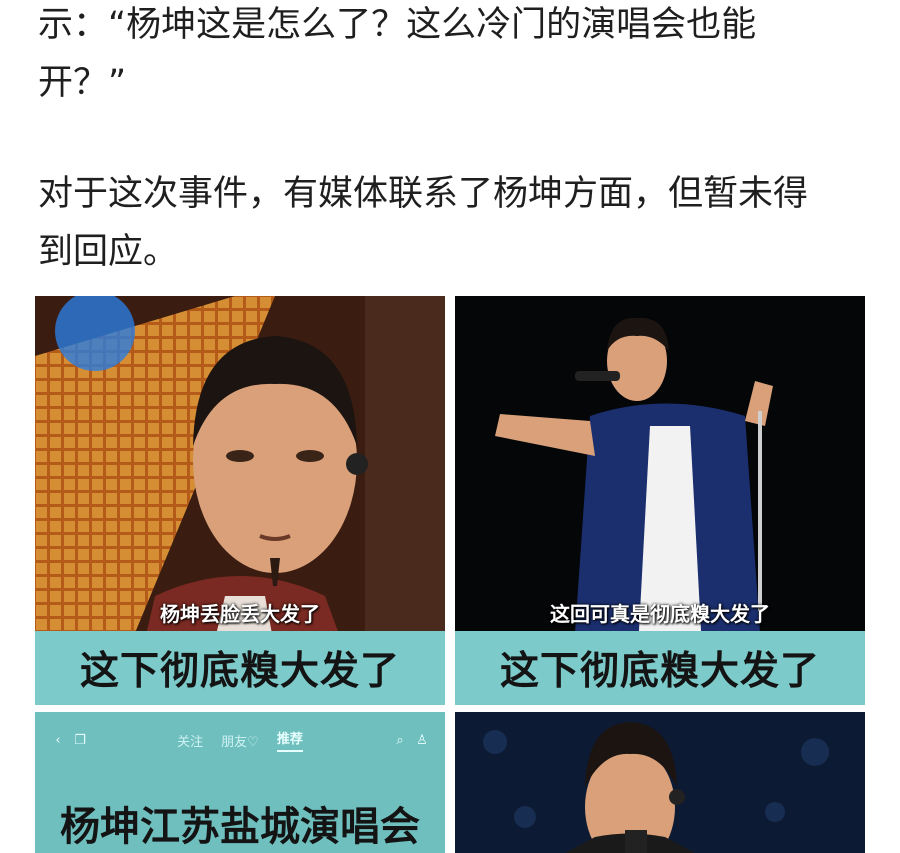 This screenshot has width=900, height=853. Describe the element at coordinates (400, 740) in the screenshot. I see `search-icon: ⌕` at that location.